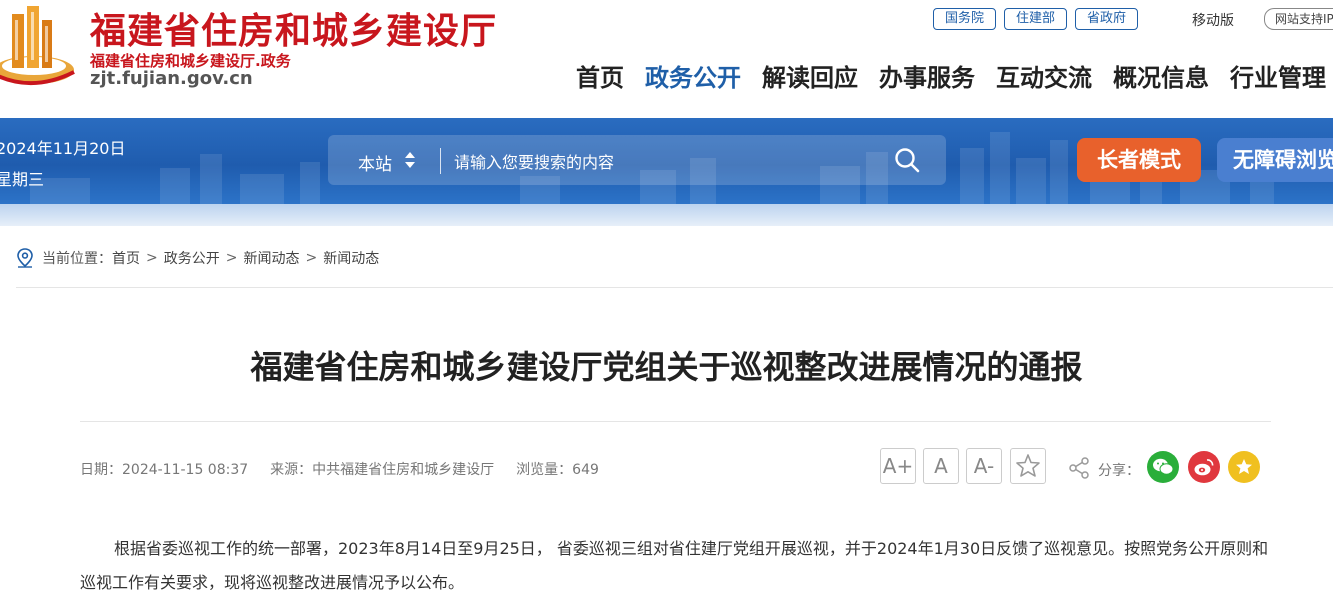  I want to click on nav-item-interpretation: 解读回应, so click(810, 75).